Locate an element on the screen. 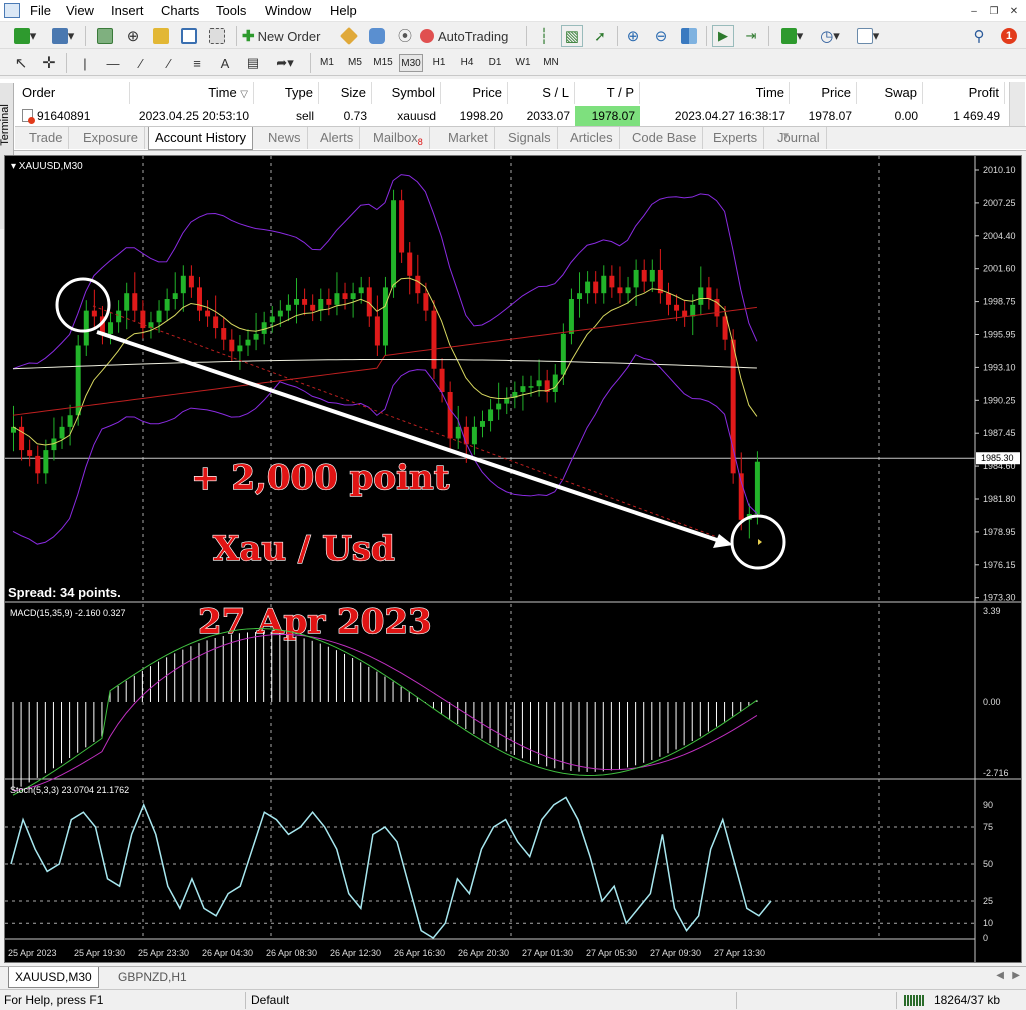  tf-mn: MN is located at coordinates (551, 63).